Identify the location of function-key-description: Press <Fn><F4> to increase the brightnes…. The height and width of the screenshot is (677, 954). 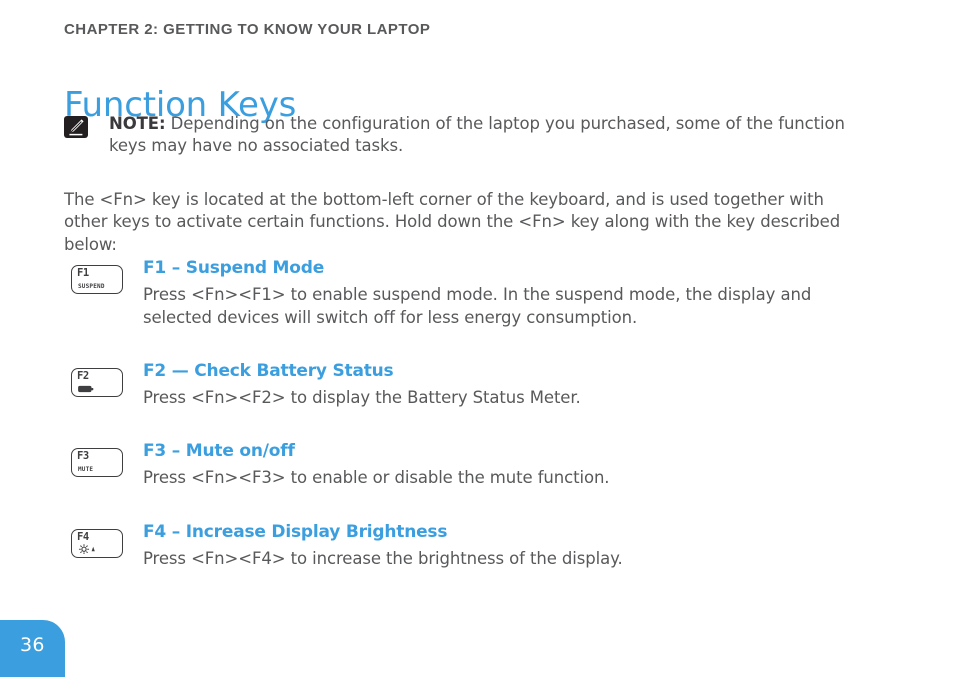
(383, 559).